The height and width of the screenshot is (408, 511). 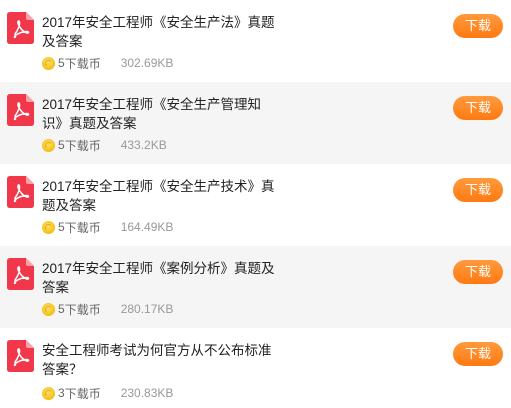 What do you see at coordinates (160, 360) in the screenshot?
I see `document-title: 安全工程师考试为何官方从不公布标准答案？` at bounding box center [160, 360].